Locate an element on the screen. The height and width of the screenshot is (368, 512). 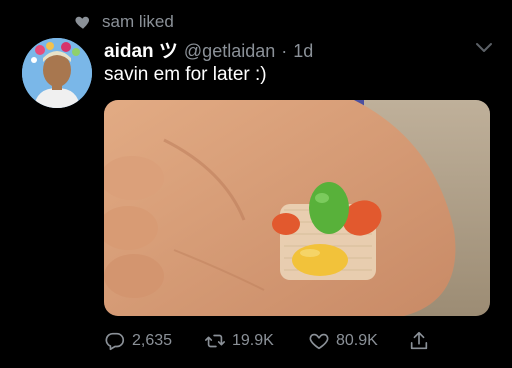
reply-button: 2,635 is located at coordinates (138, 341).